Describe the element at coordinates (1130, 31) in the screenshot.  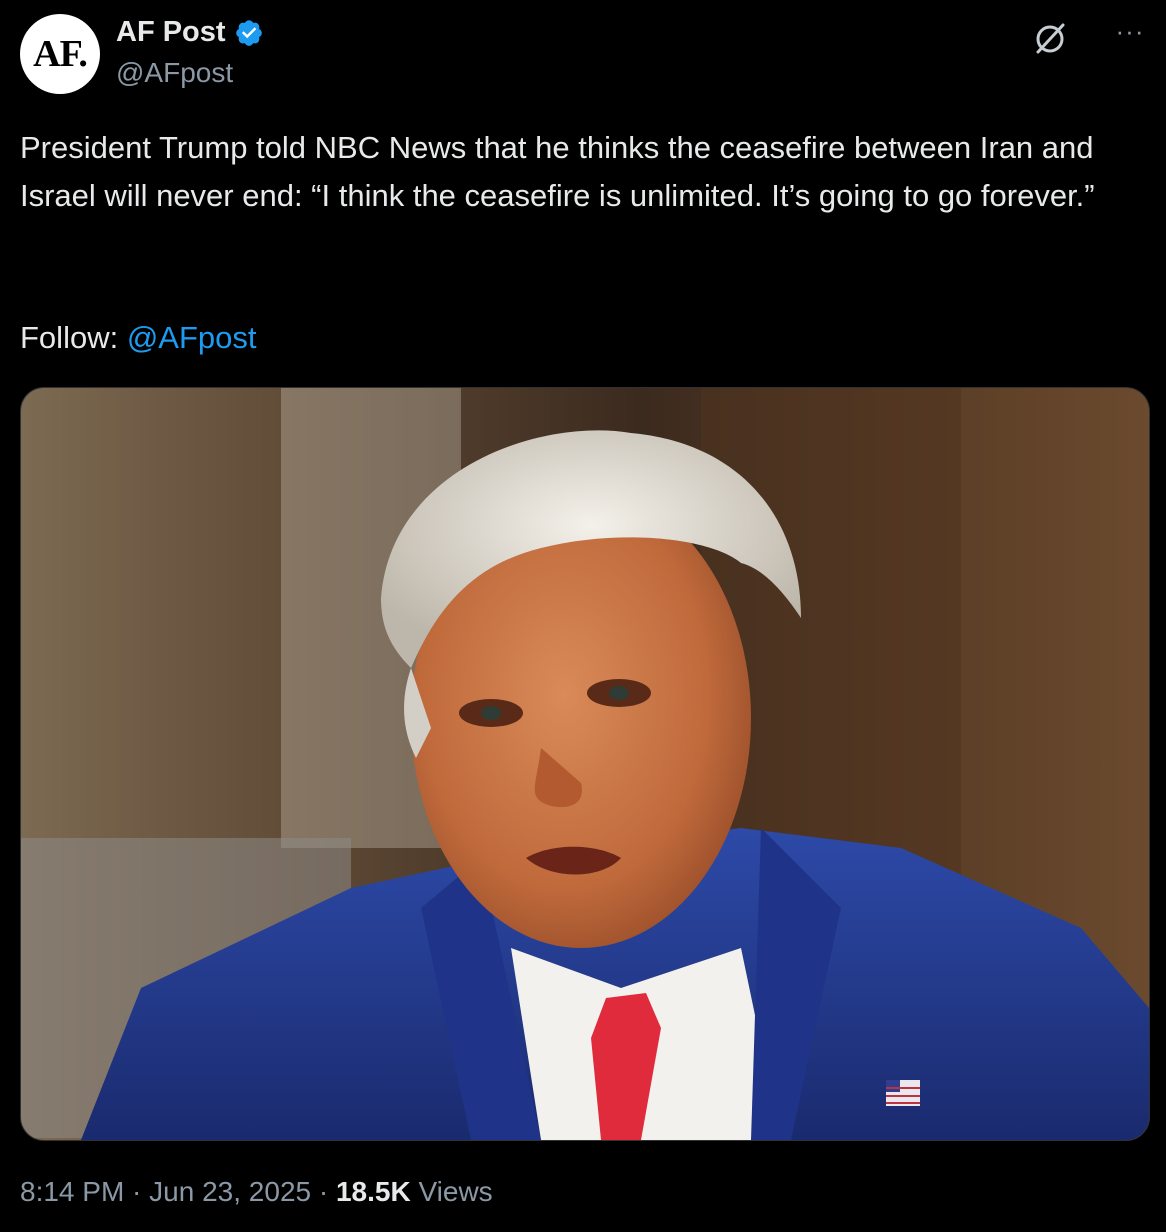
I see `more-options-icon: ···` at that location.